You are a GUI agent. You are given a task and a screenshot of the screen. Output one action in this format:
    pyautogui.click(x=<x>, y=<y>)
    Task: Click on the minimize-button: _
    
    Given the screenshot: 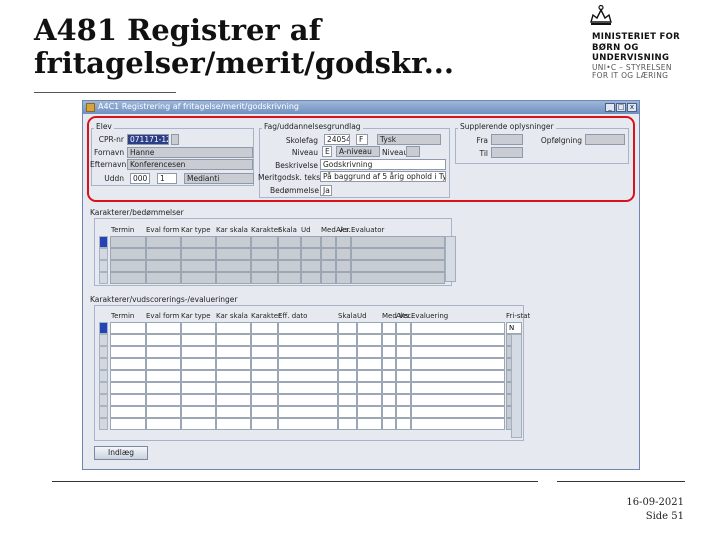 What is the action you would take?
    pyautogui.click(x=610, y=107)
    